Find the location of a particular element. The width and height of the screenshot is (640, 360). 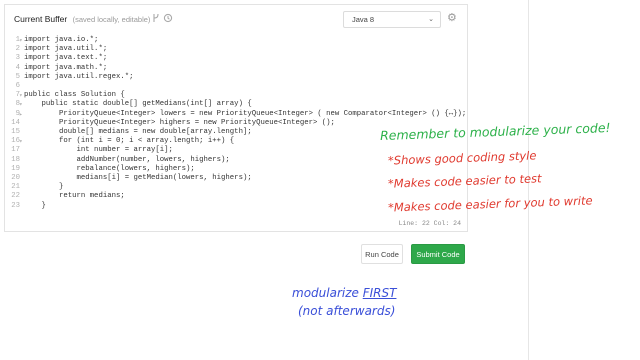

buffer-title: Current Buffer (saved locally, editable) is located at coordinates (82, 19).